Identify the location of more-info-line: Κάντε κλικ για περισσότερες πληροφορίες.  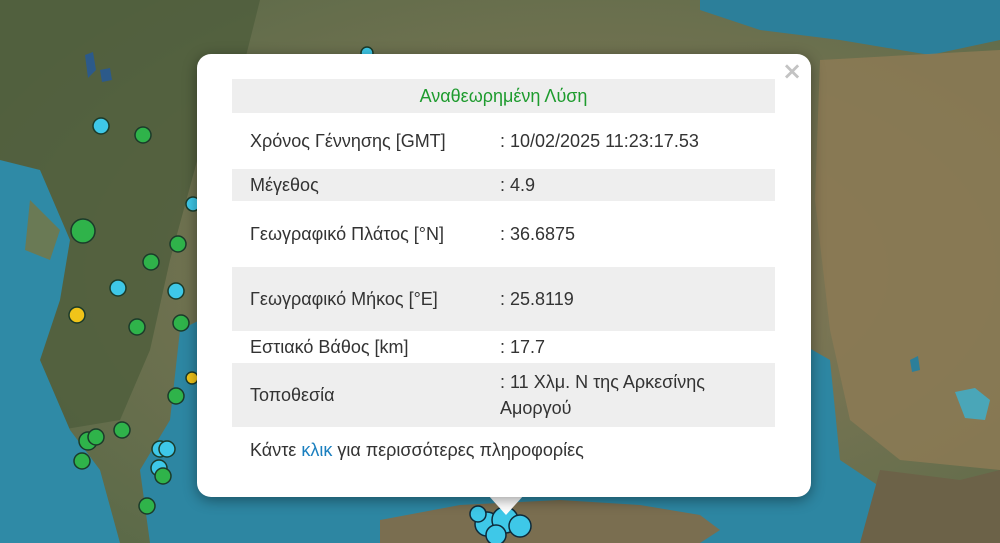
(417, 450).